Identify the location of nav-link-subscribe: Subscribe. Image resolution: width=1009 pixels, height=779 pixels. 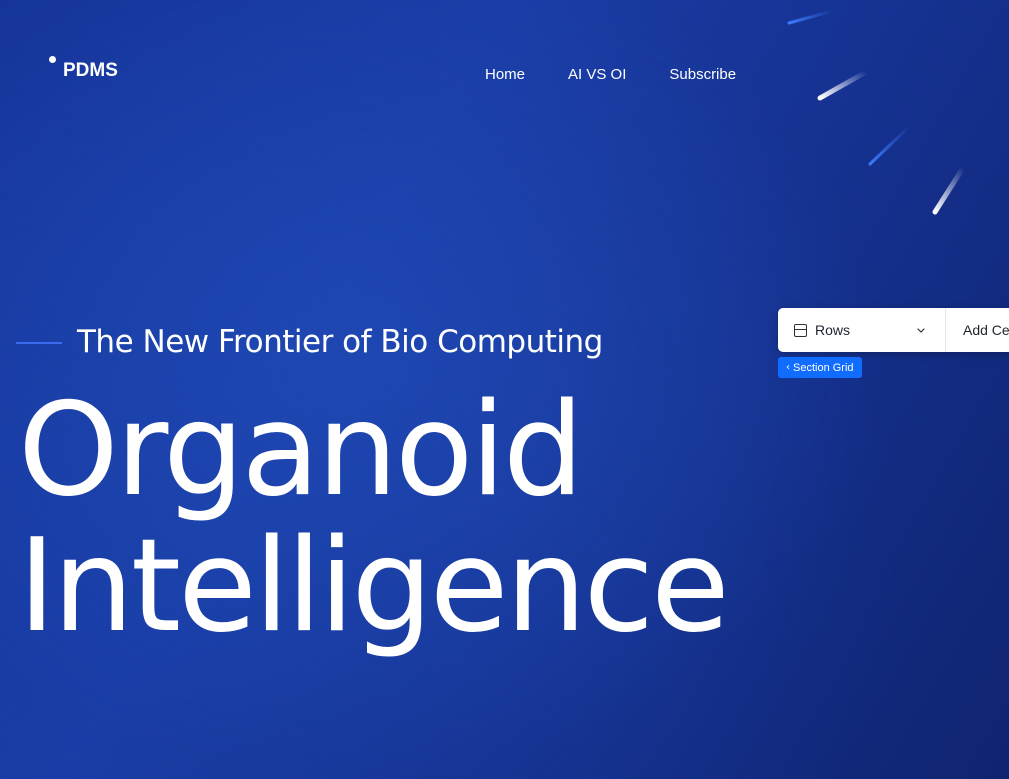
(702, 74).